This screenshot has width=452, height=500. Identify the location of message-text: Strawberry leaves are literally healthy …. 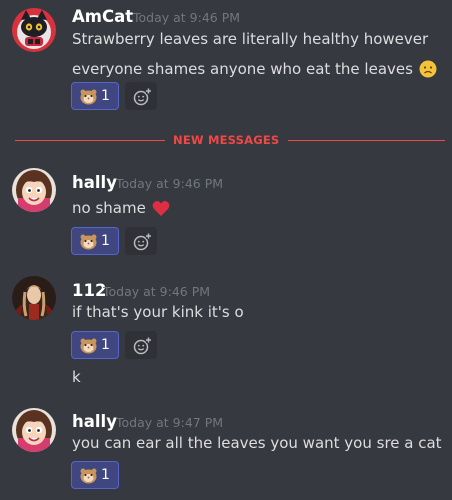
(258, 56).